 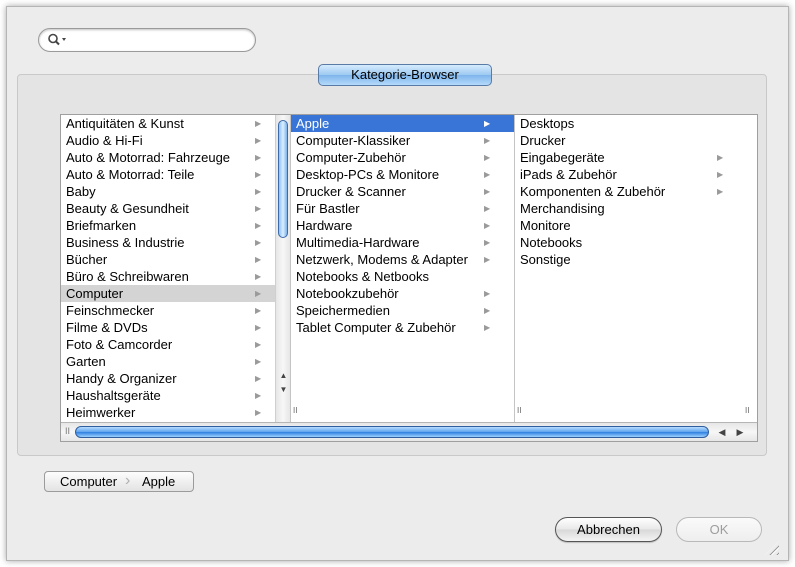 I want to click on path-control: Computer › Apple, so click(x=119, y=481).